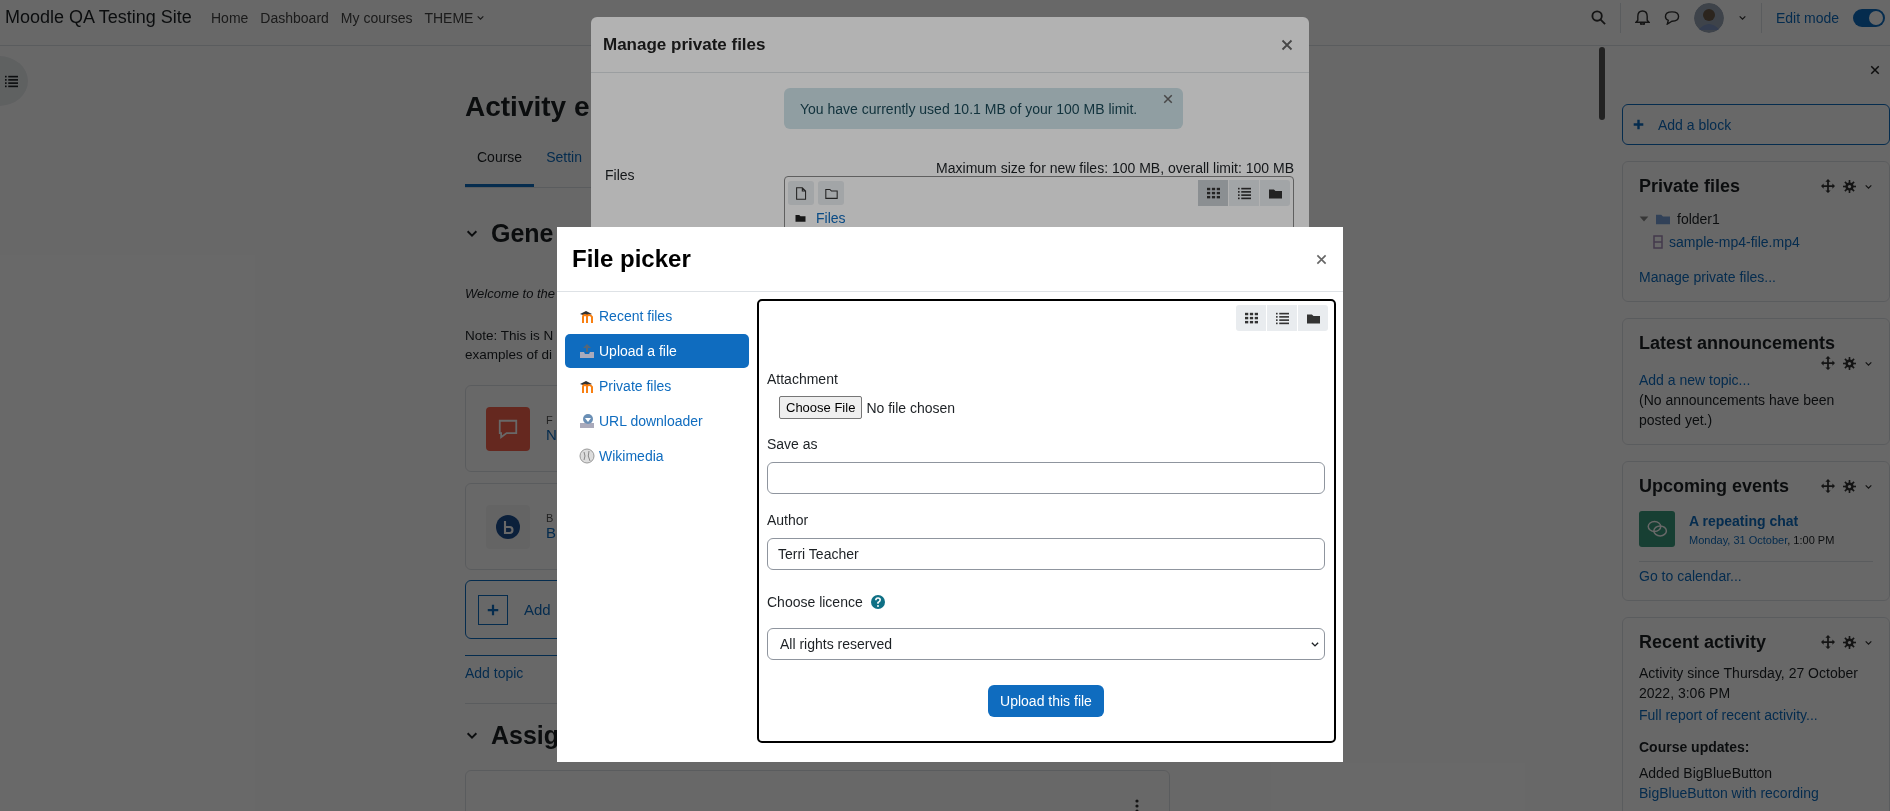 The width and height of the screenshot is (1890, 811). What do you see at coordinates (911, 407) in the screenshot?
I see `file-status: No file chosen` at bounding box center [911, 407].